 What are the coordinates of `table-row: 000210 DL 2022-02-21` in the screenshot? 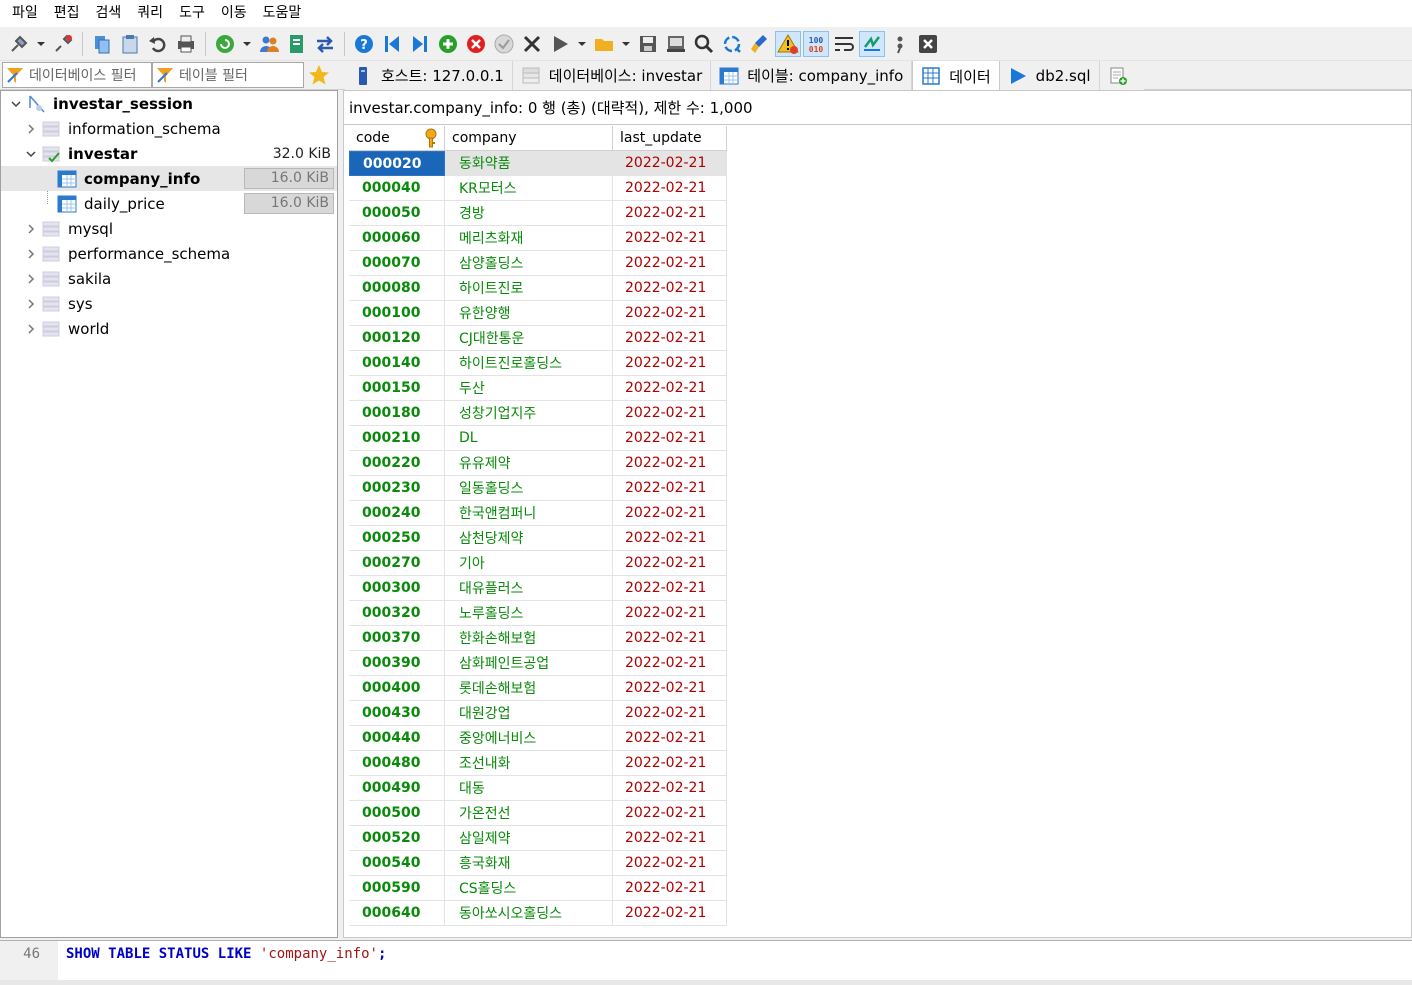 It's located at (538, 438).